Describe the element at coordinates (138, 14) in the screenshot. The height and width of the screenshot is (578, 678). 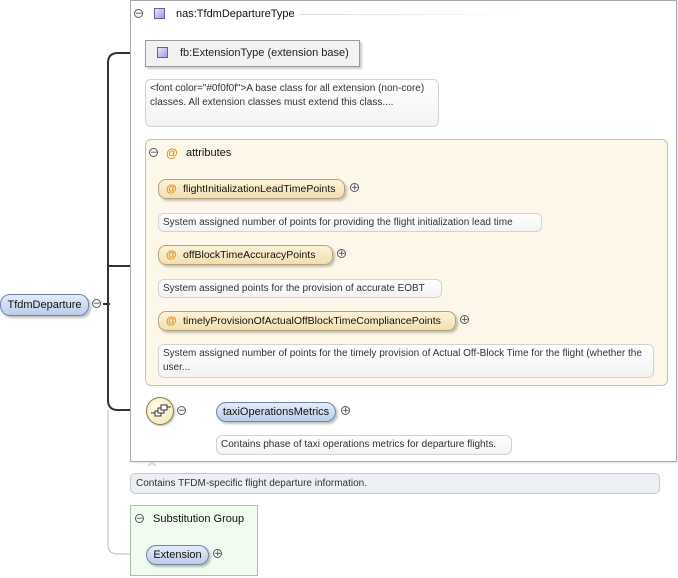
I see `type-collapse-toggle: −` at that location.